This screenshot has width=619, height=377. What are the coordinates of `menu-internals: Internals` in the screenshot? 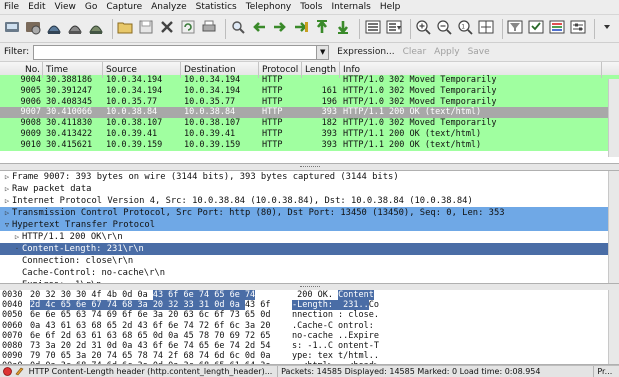 It's located at (350, 7).